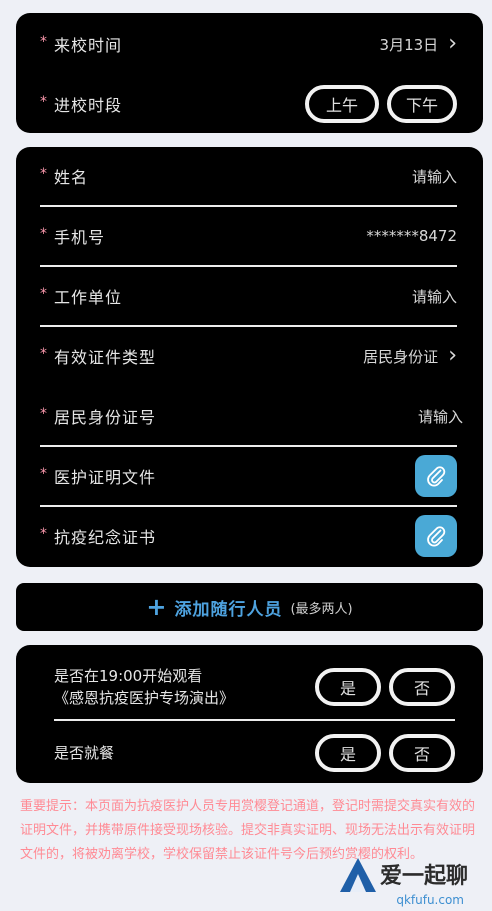 The width and height of the screenshot is (492, 911). I want to click on id-type-row: * 有效证件类型 居民身份证 ›, so click(248, 356).